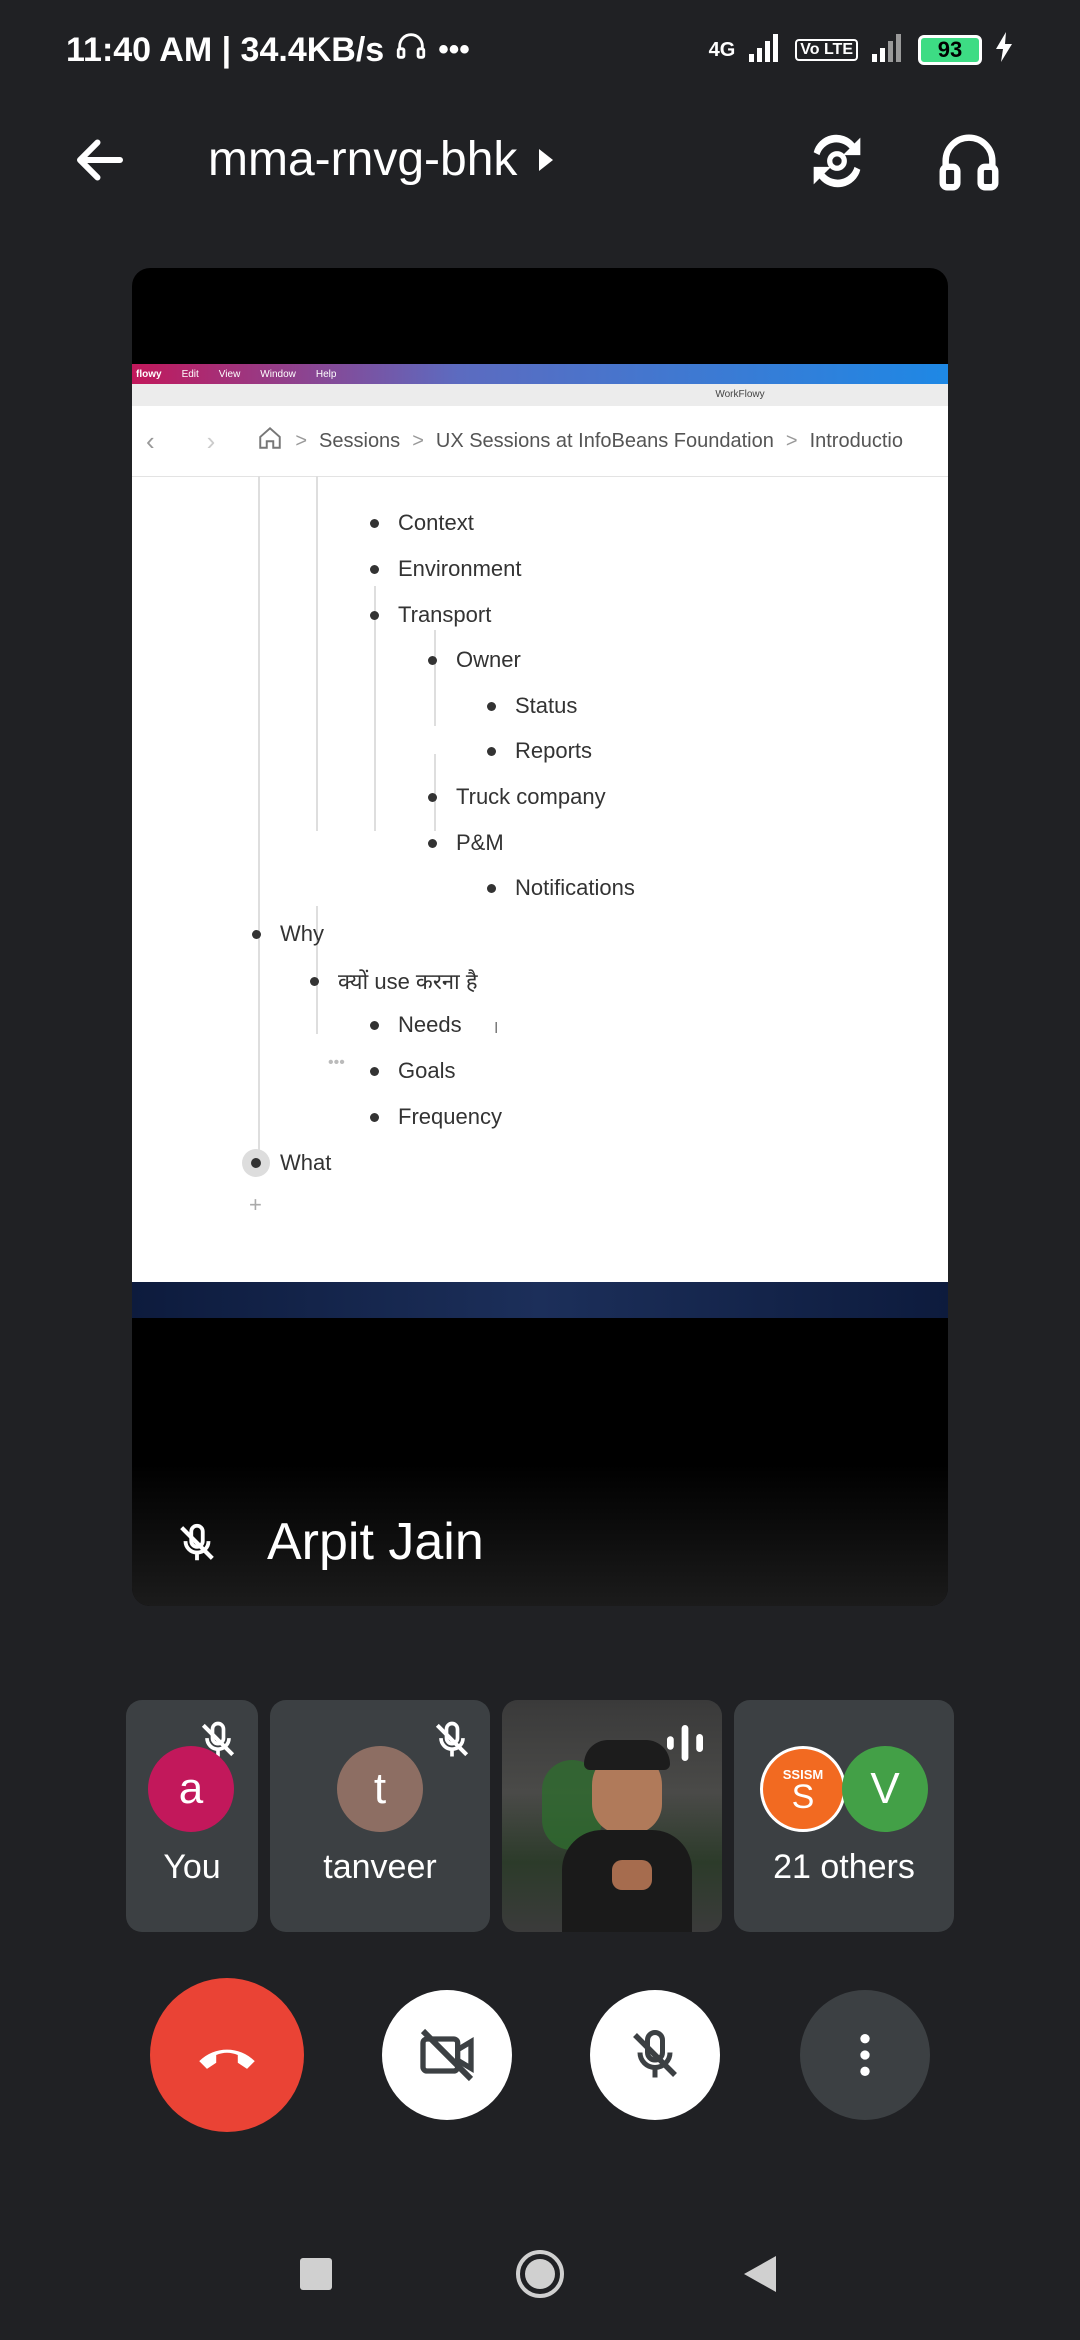 The width and height of the screenshot is (1080, 2340). I want to click on network-type: 4G, so click(722, 49).